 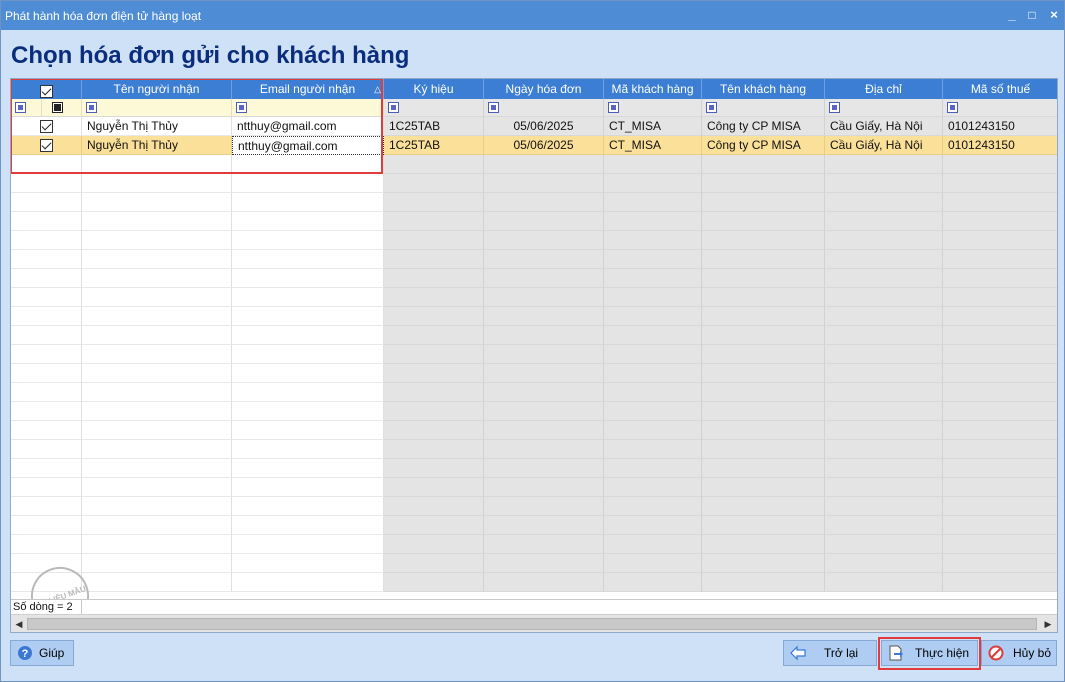 What do you see at coordinates (798, 653) in the screenshot?
I see `back-arrow-icon` at bounding box center [798, 653].